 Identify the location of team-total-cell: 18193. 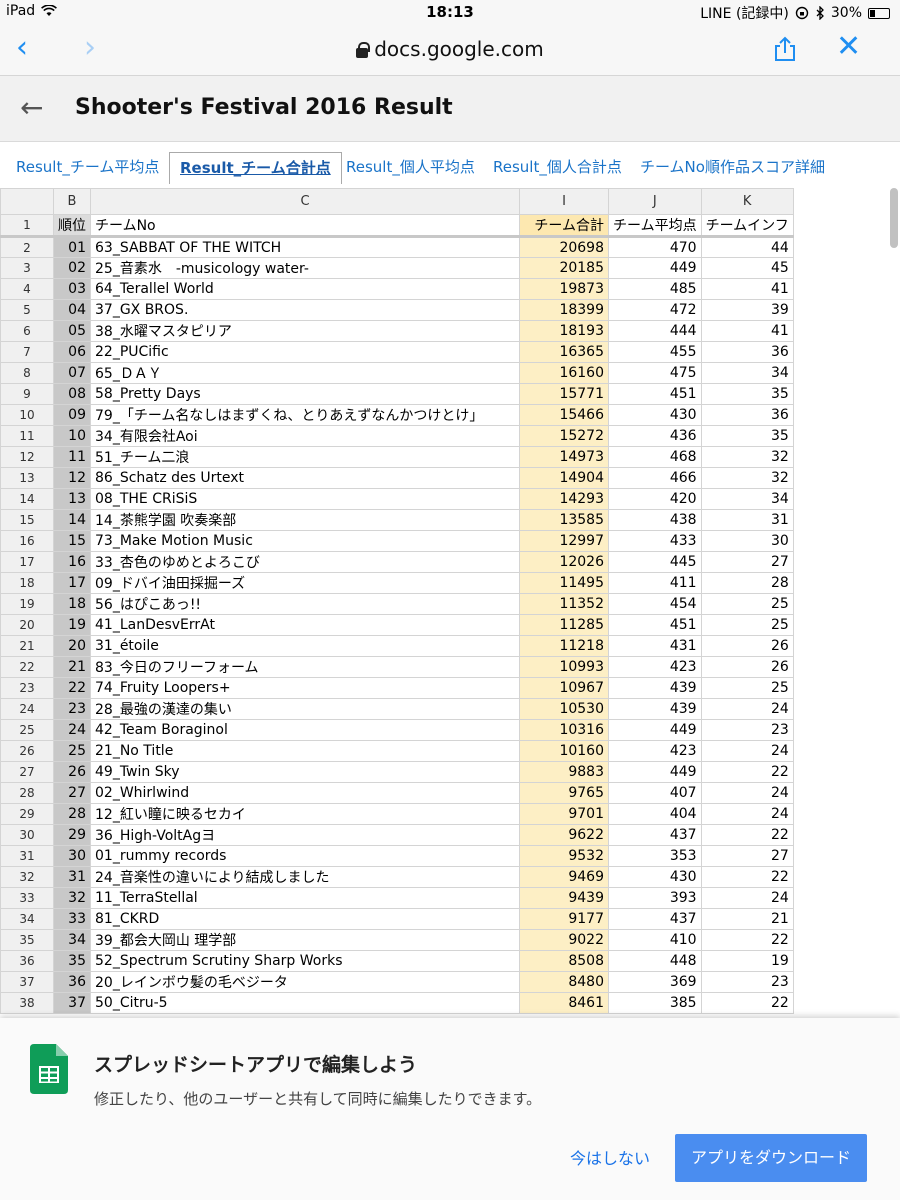
(564, 331).